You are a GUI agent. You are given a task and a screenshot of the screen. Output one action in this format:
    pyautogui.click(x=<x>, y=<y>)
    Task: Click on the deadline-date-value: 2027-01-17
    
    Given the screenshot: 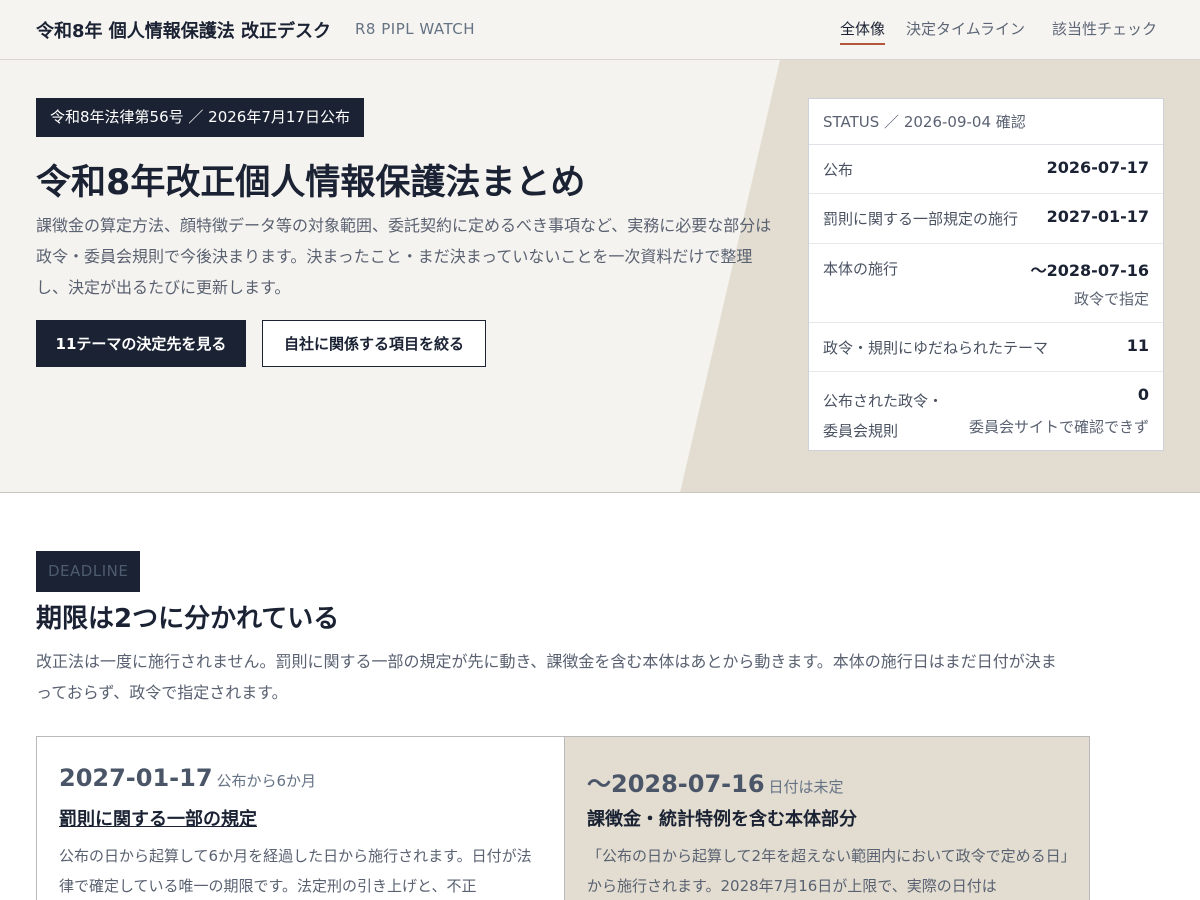 What is the action you would take?
    pyautogui.click(x=136, y=778)
    